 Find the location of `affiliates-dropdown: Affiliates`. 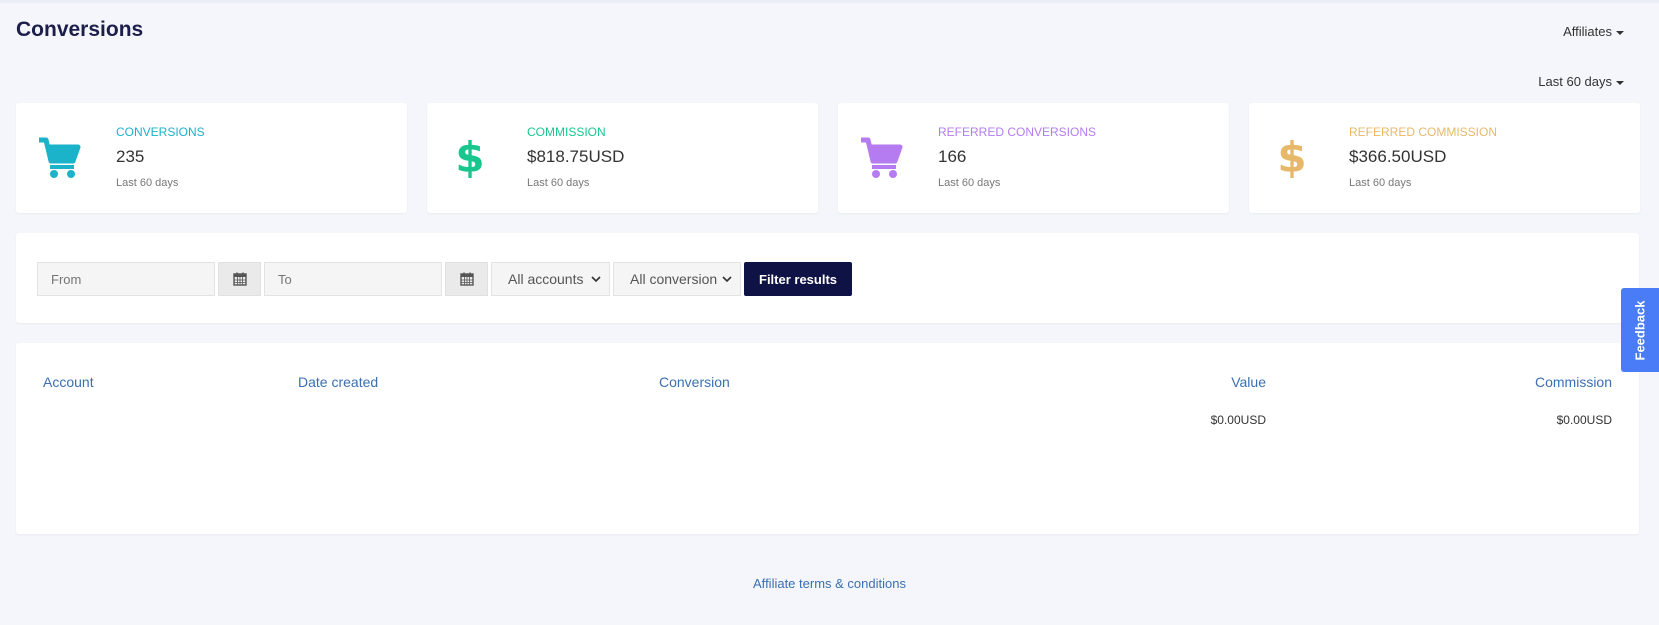

affiliates-dropdown: Affiliates is located at coordinates (1593, 31).